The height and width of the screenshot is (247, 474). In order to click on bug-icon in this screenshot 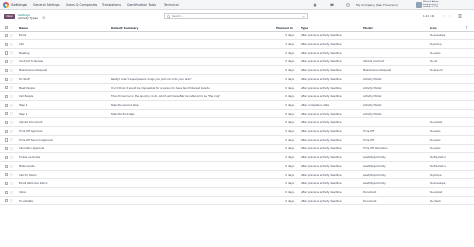, I will do `click(315, 5)`.